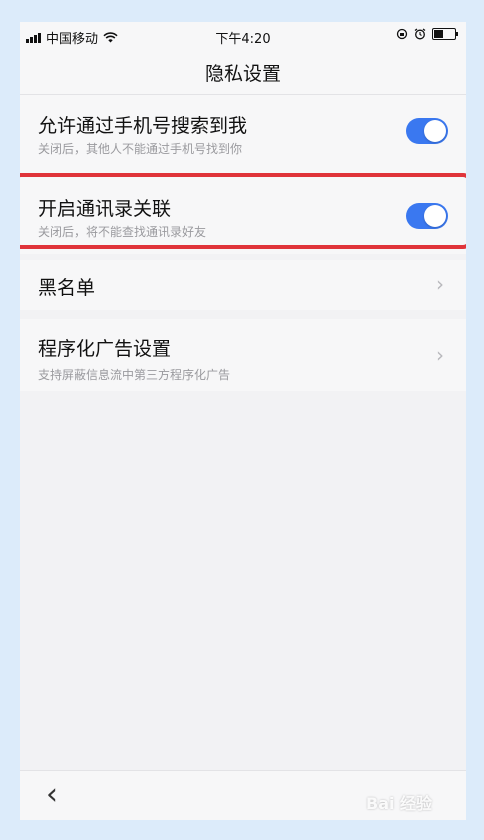 The width and height of the screenshot is (484, 840). What do you see at coordinates (445, 34) in the screenshot?
I see `battery-icon` at bounding box center [445, 34].